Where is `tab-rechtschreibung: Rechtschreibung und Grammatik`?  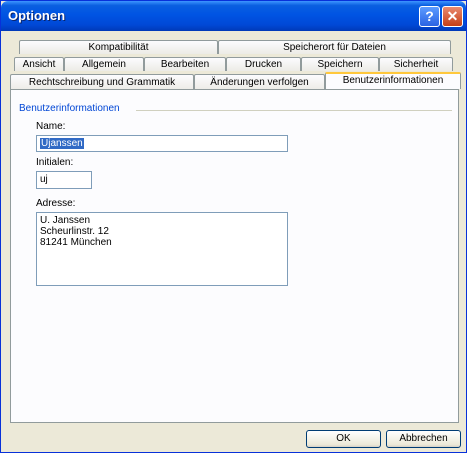
tab-rechtschreibung: Rechtschreibung und Grammatik is located at coordinates (102, 82).